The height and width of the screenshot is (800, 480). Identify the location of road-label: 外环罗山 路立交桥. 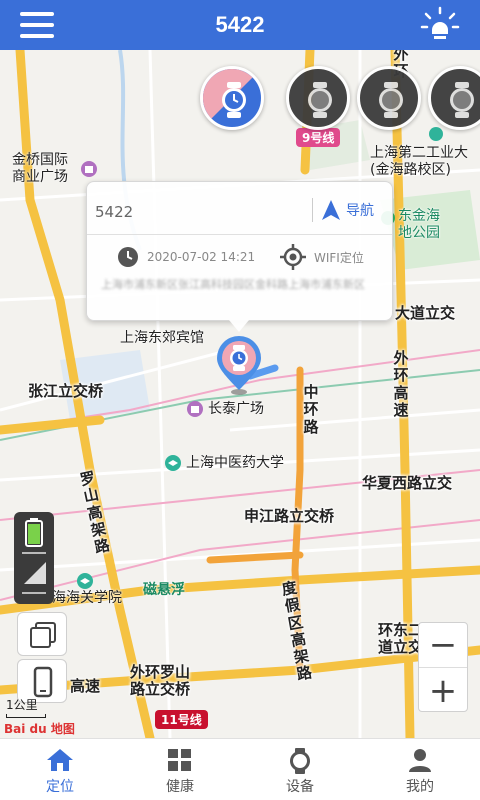
(160, 681).